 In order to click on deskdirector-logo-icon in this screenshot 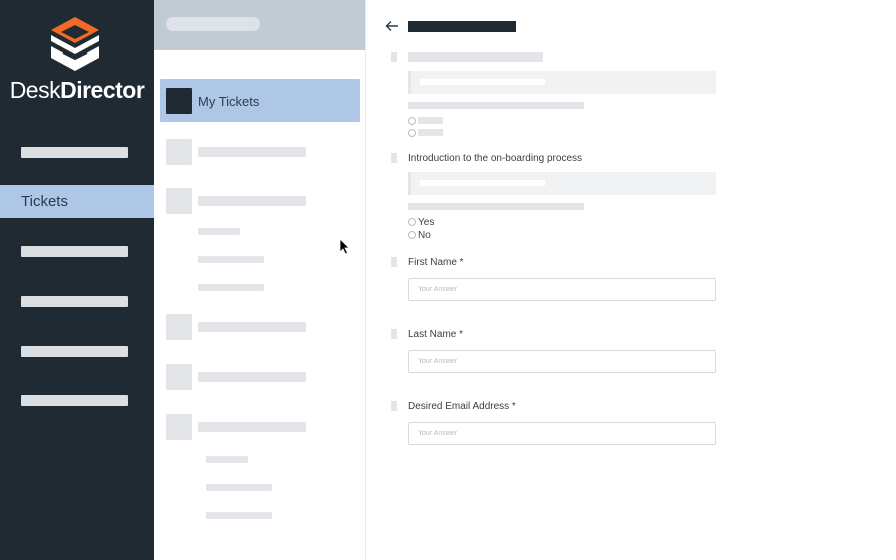, I will do `click(75, 44)`.